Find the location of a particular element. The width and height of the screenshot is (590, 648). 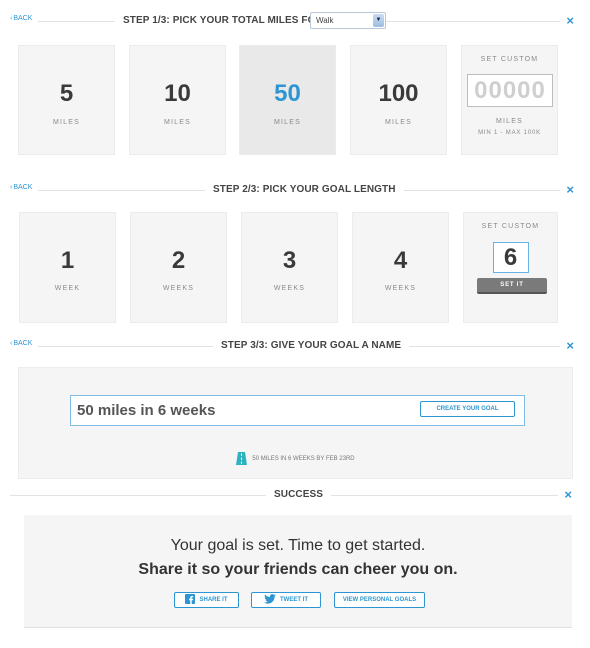

share-facebook-button: SHARE IT is located at coordinates (206, 600).